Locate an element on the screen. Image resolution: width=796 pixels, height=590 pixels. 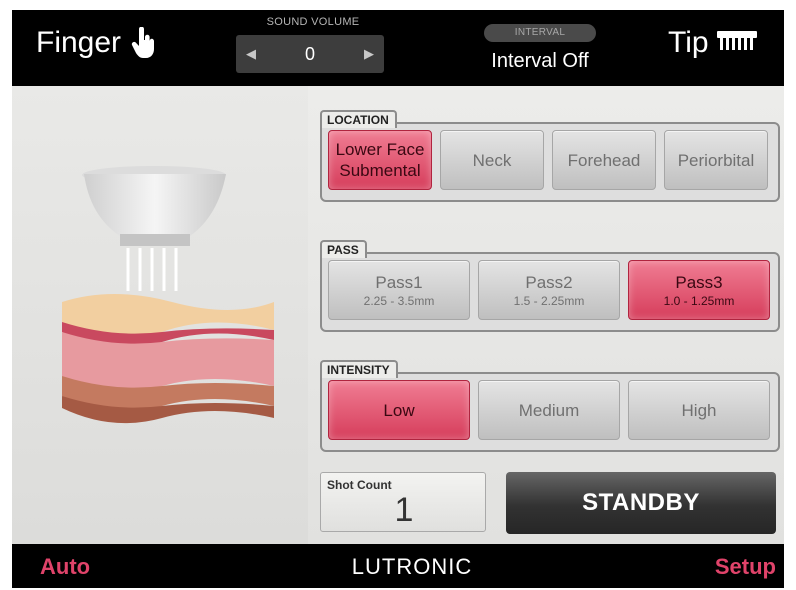
location-group-label: LOCATION is located at coordinates (358, 119).